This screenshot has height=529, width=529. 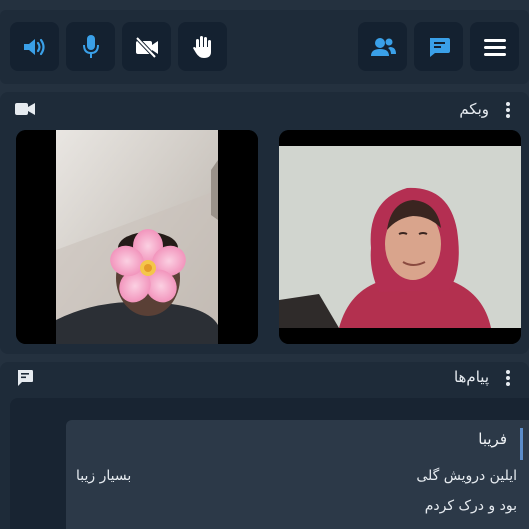 I want to click on speaker-icon, so click(x=34, y=46).